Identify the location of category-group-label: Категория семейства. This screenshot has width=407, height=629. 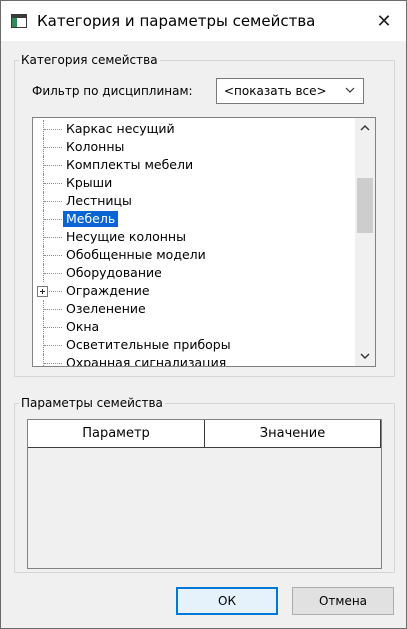
(89, 60).